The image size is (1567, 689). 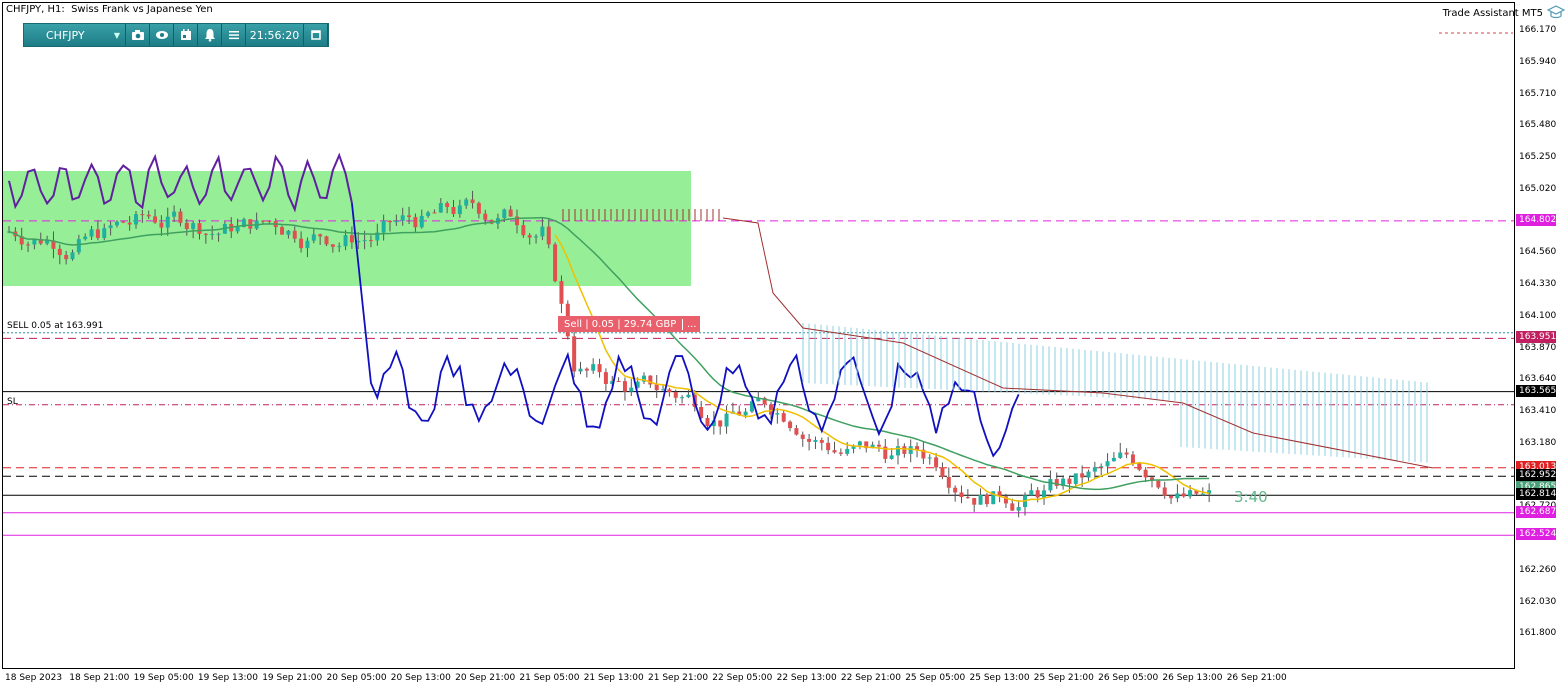 I want to click on alerts-button, so click(x=210, y=35).